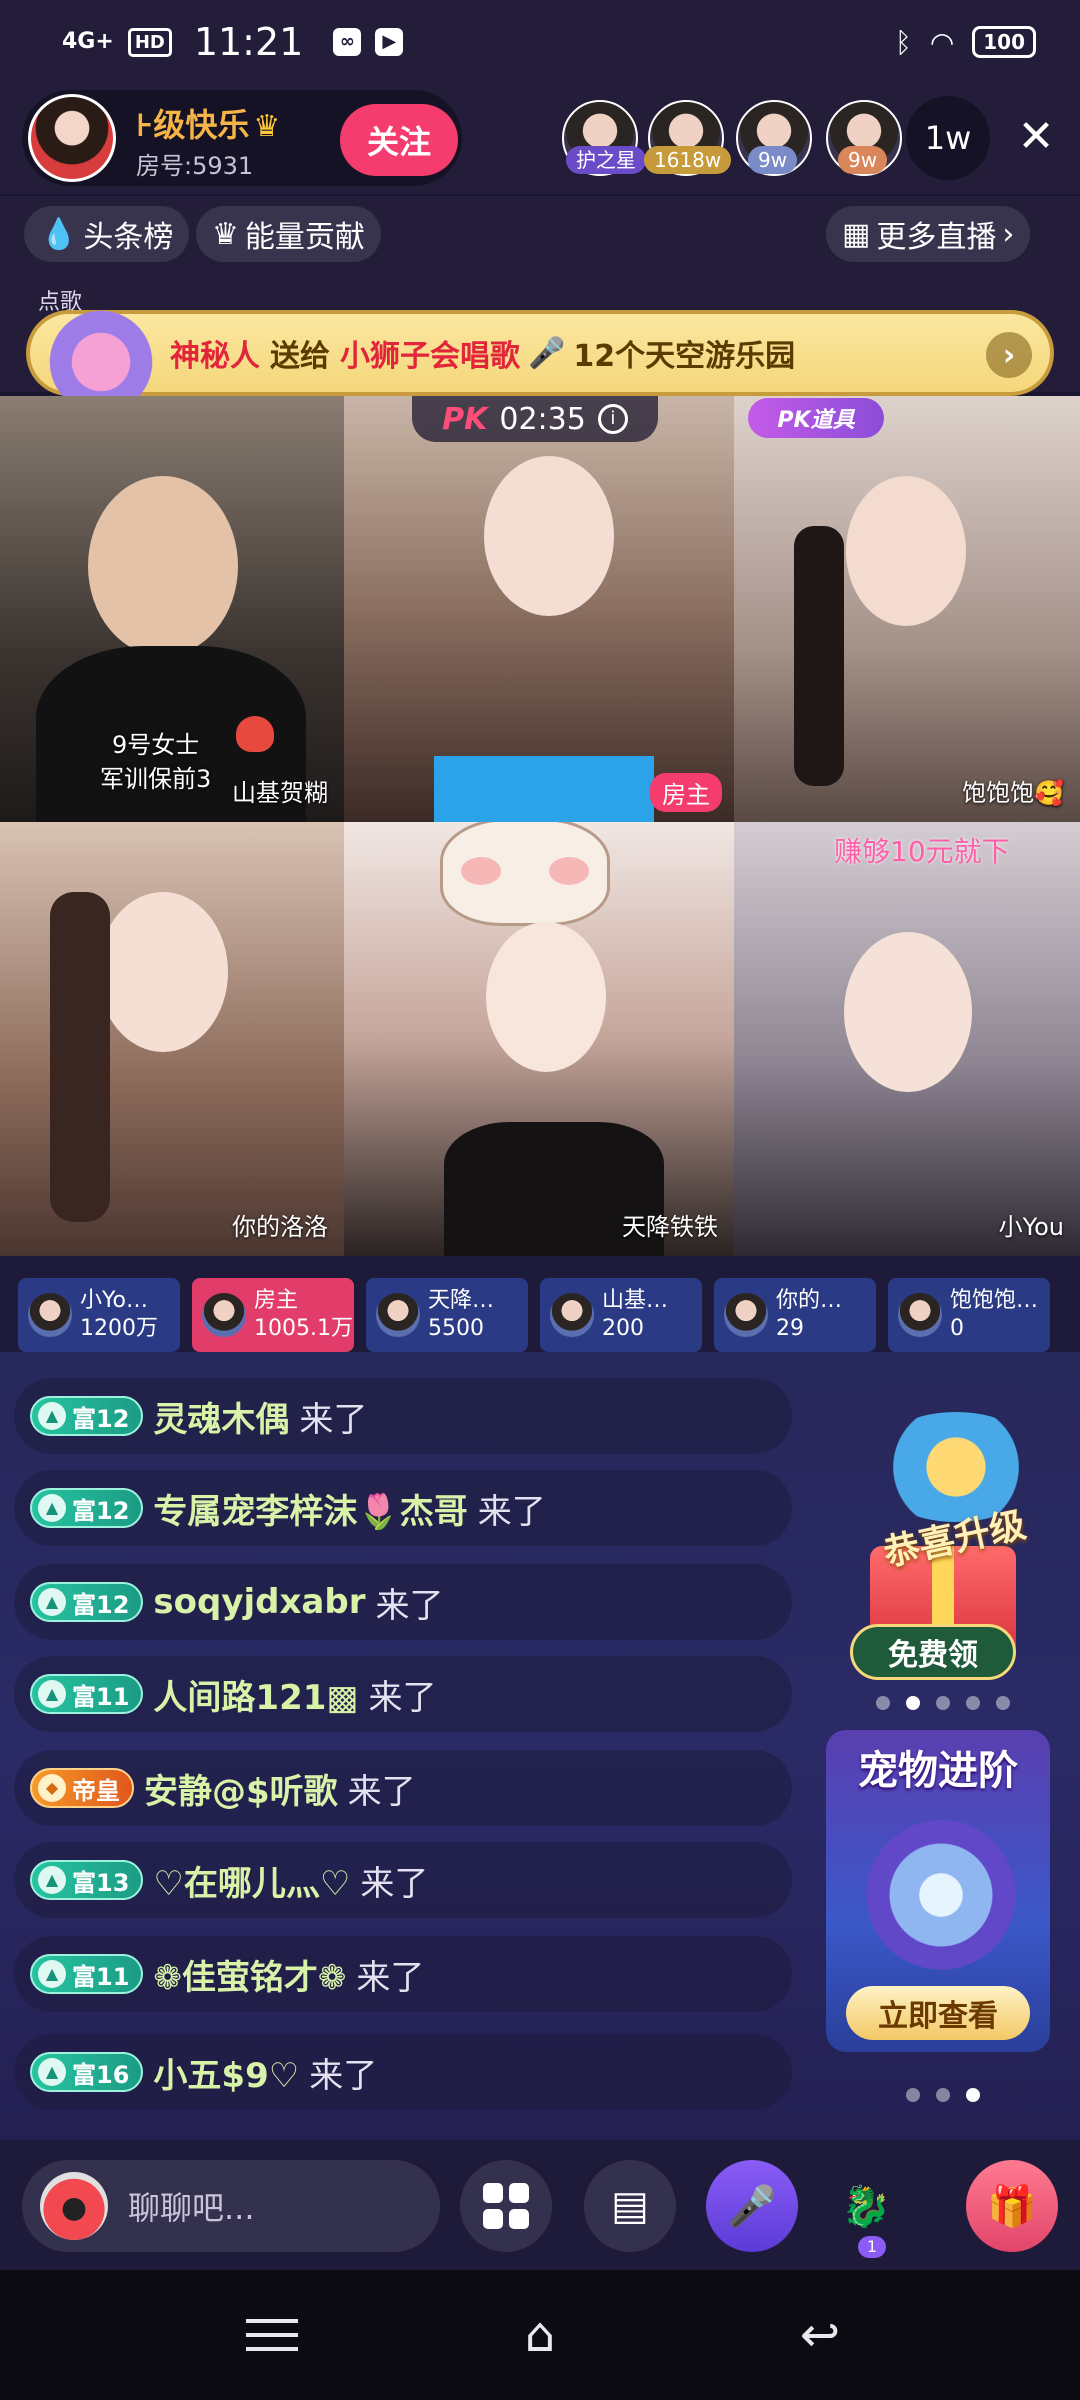  What do you see at coordinates (540, 42) in the screenshot?
I see `status-bar: 4G+ HD 11:21 ∞ ▶ ᛒ ◠ 100` at bounding box center [540, 42].